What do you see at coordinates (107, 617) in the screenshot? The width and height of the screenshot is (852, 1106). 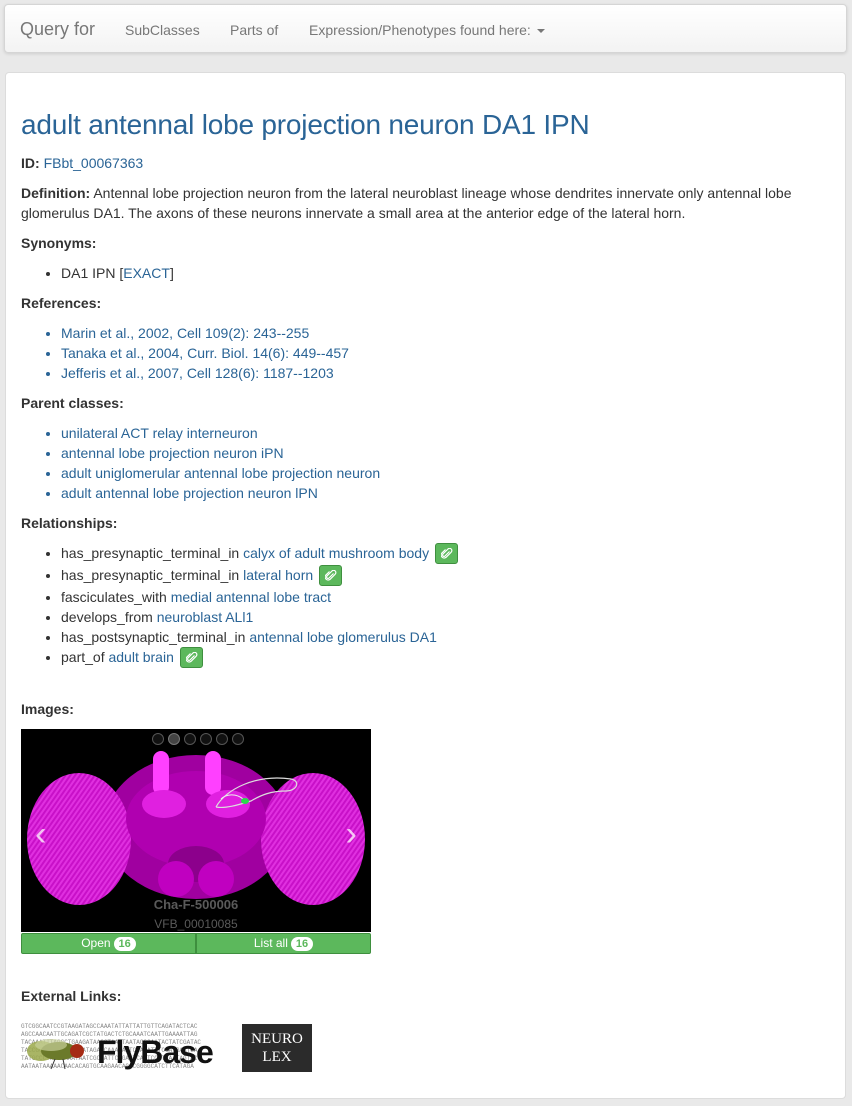 I see `relationship-type: develops_from` at bounding box center [107, 617].